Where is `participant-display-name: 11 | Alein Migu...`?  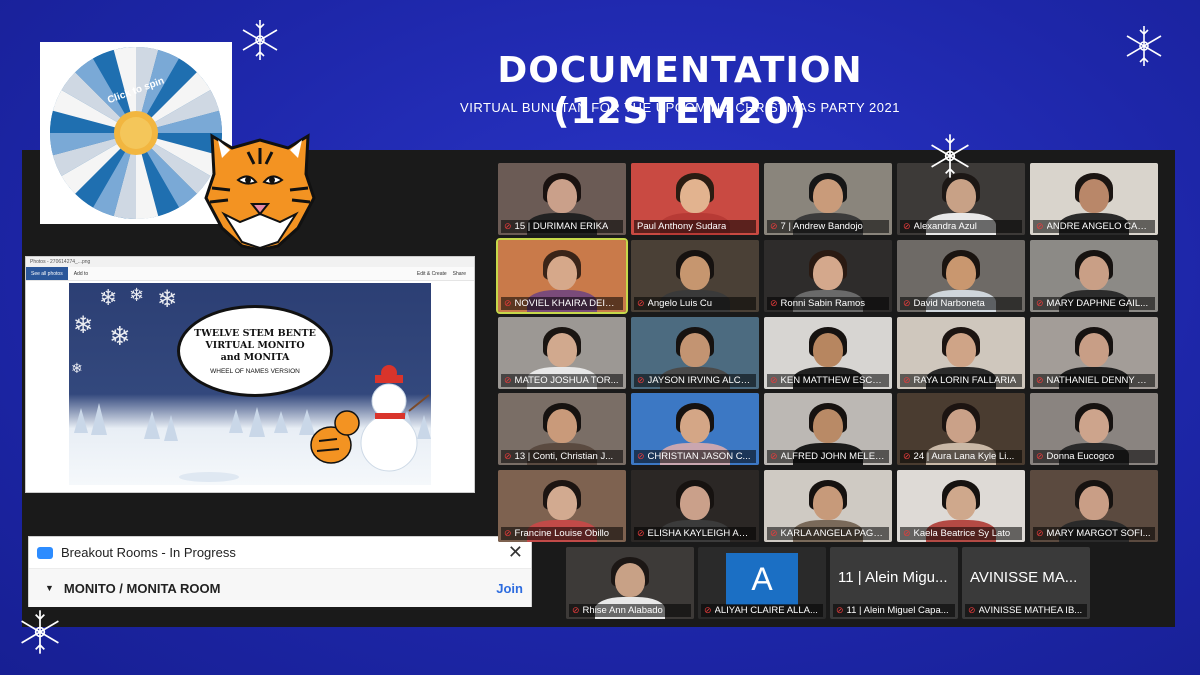 participant-display-name: 11 | Alein Migu... is located at coordinates (893, 577).